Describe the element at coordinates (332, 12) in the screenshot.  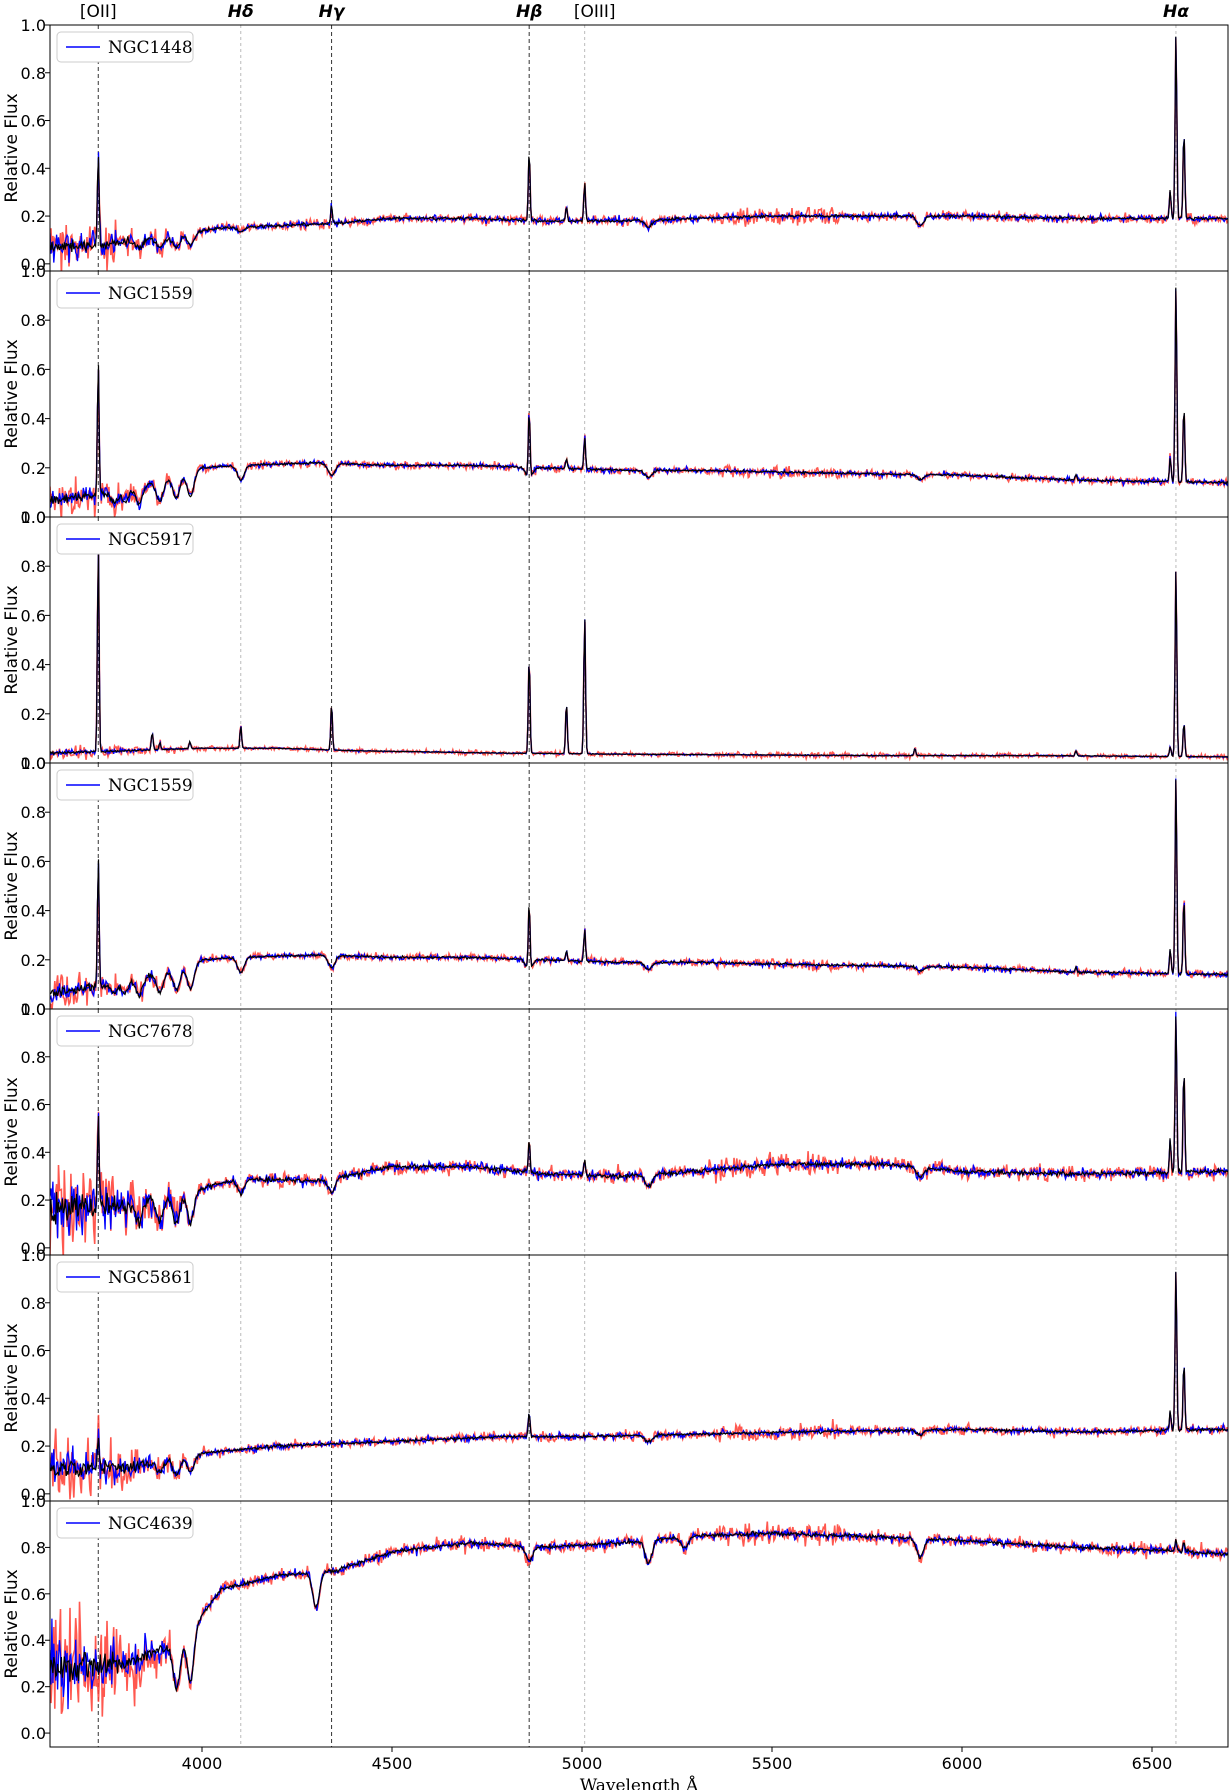
I see `spectral-line-label: Hγ` at that location.